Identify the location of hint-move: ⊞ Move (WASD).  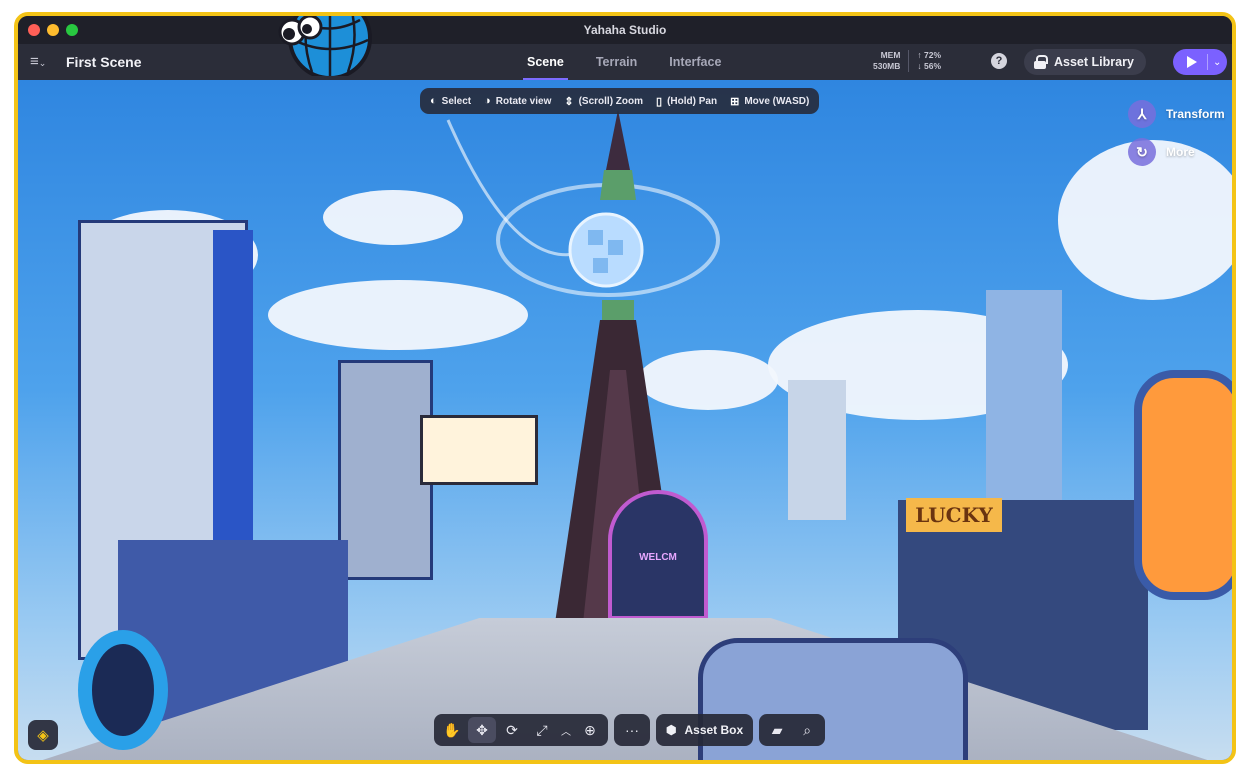
(769, 101).